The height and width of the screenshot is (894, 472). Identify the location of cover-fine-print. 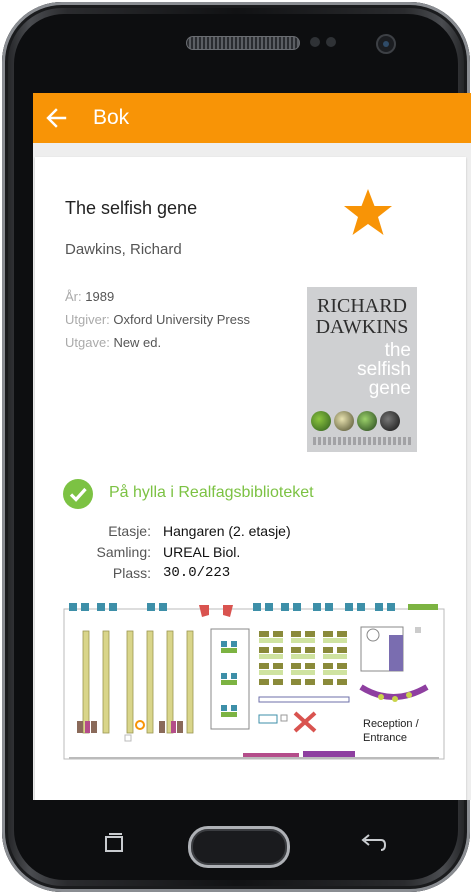
(362, 441).